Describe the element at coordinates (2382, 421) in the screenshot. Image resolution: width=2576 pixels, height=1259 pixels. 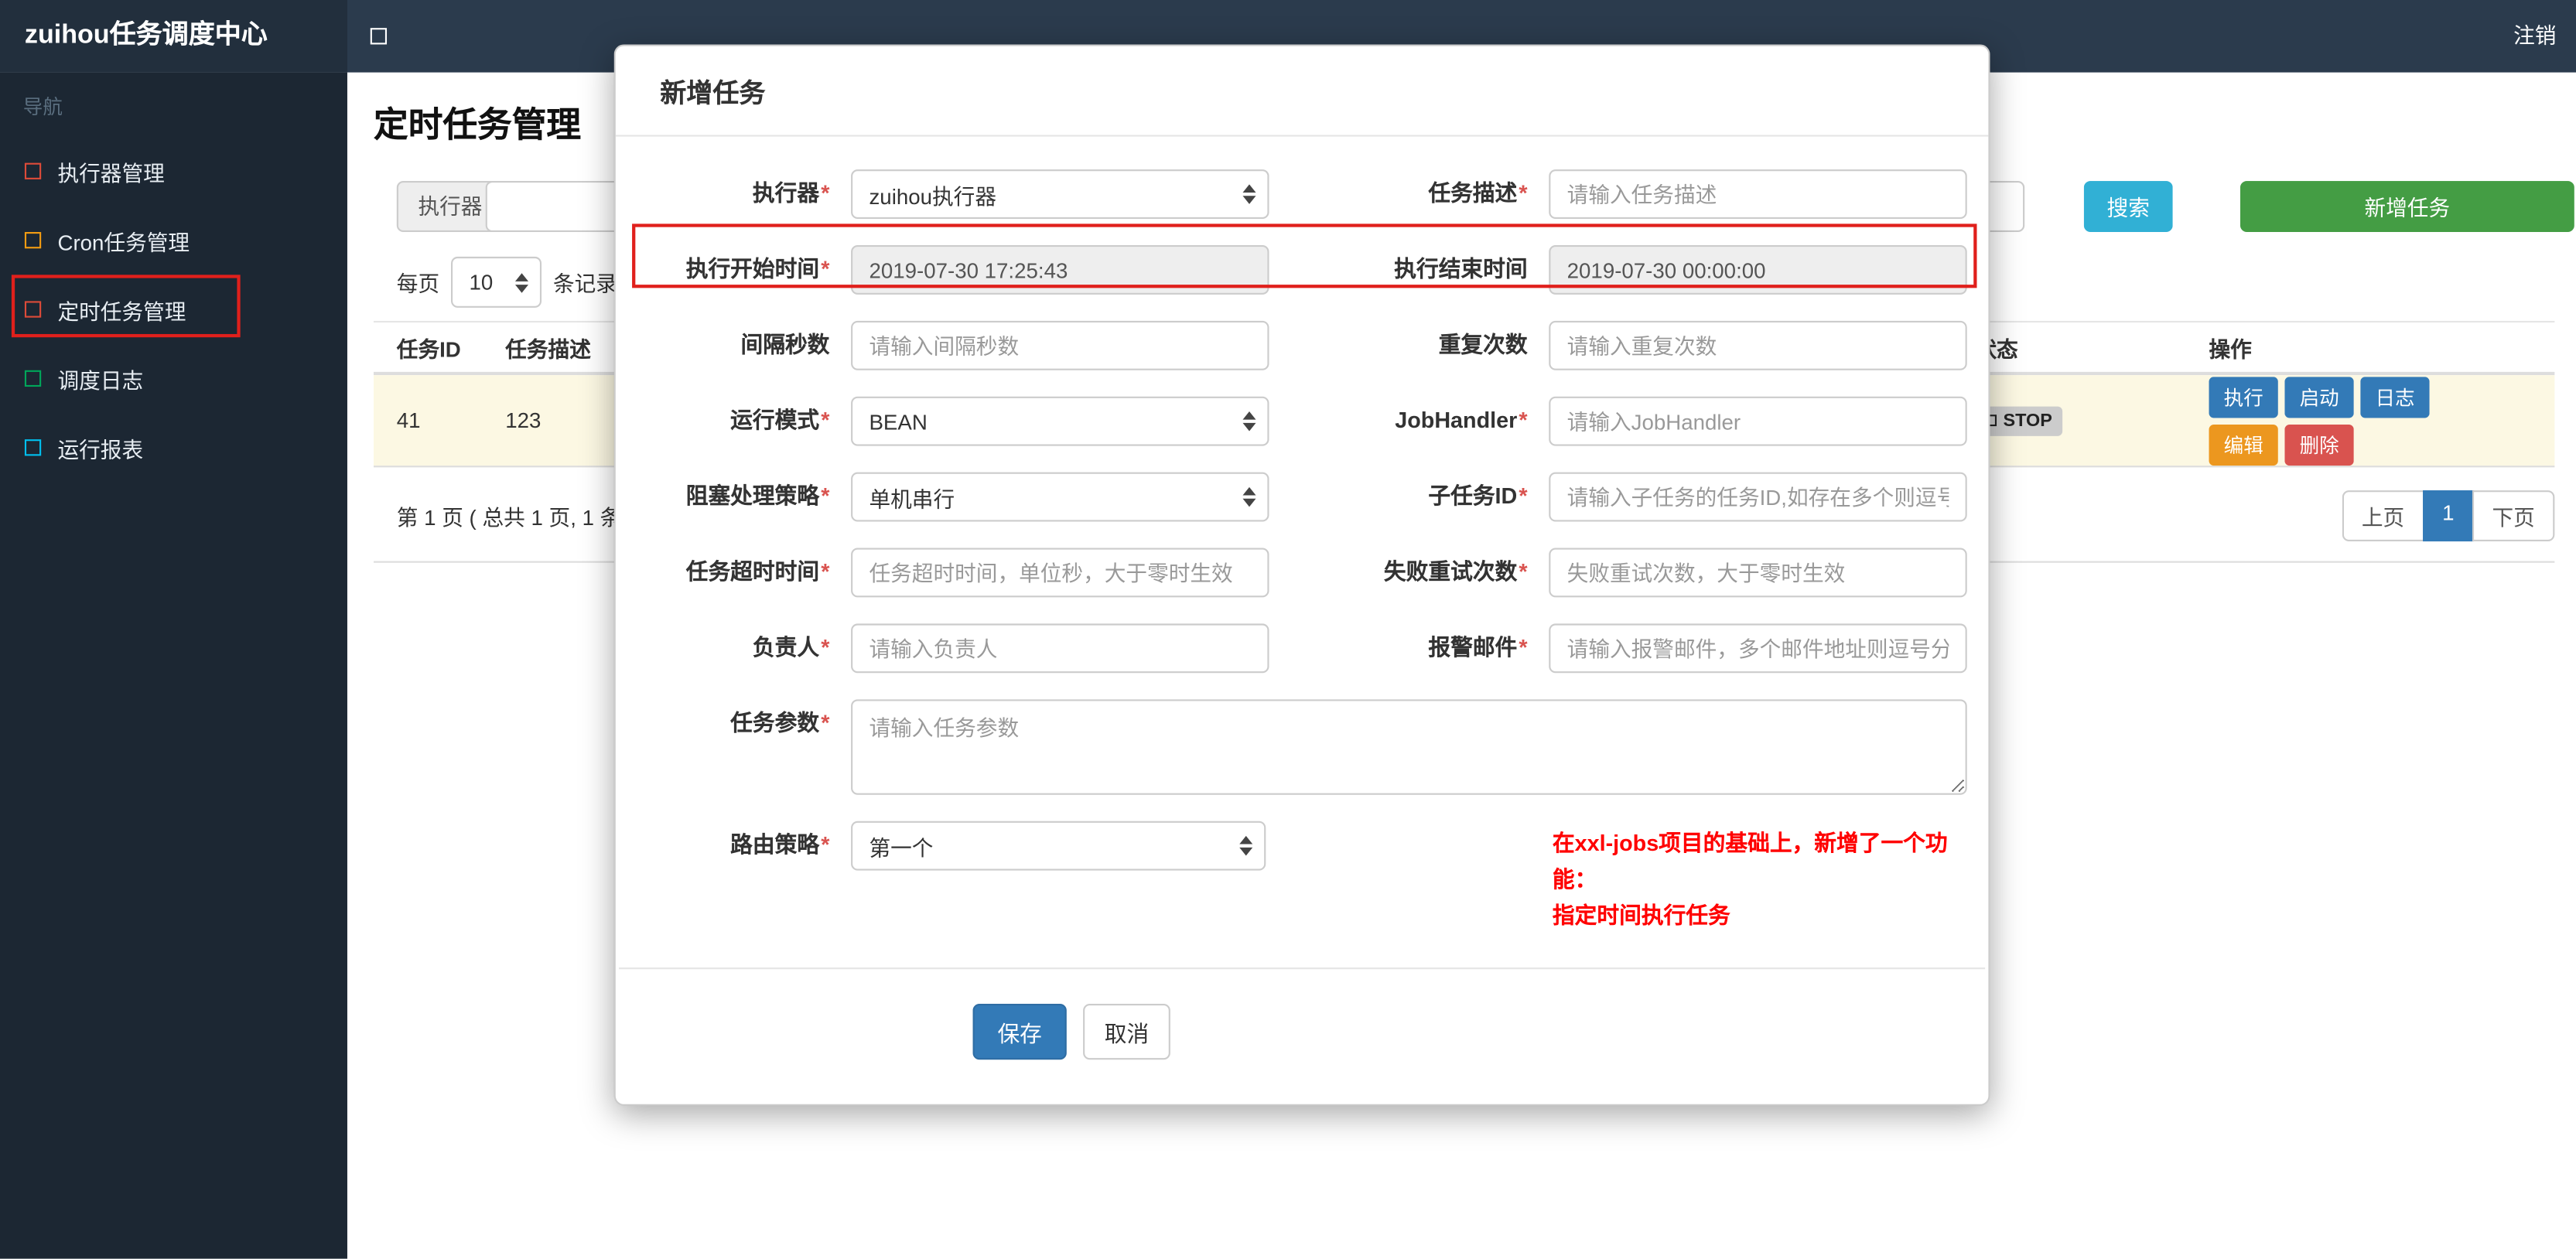
I see `cell-operations: 执行 启动 日志 编辑 删除` at that location.